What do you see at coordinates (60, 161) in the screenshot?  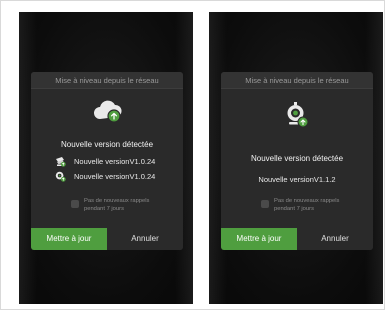 I see `camera-stack-icon` at bounding box center [60, 161].